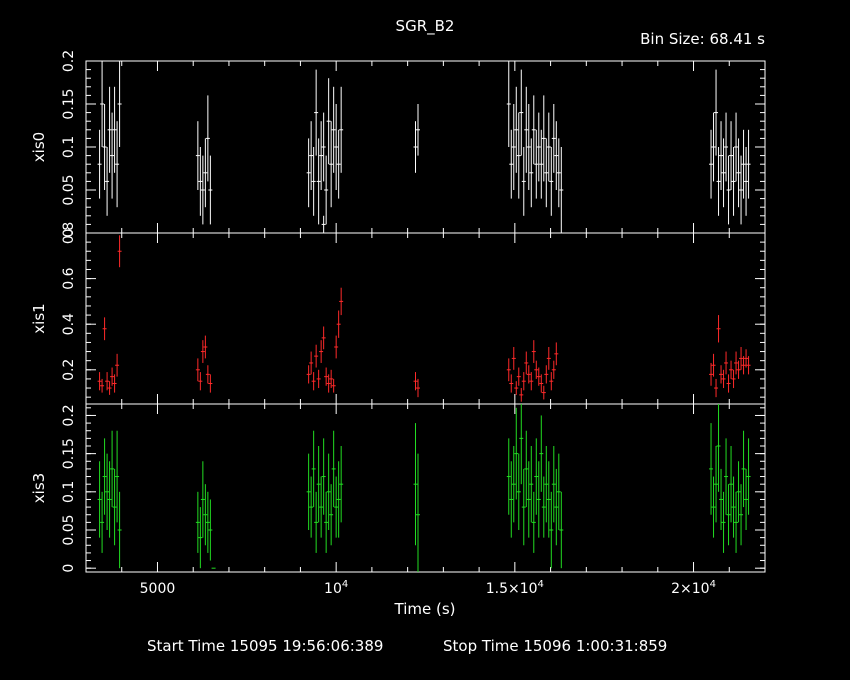 Image resolution: width=850 pixels, height=680 pixels. Describe the element at coordinates (336, 588) in the screenshot. I see `x-tick-label: 104` at that location.